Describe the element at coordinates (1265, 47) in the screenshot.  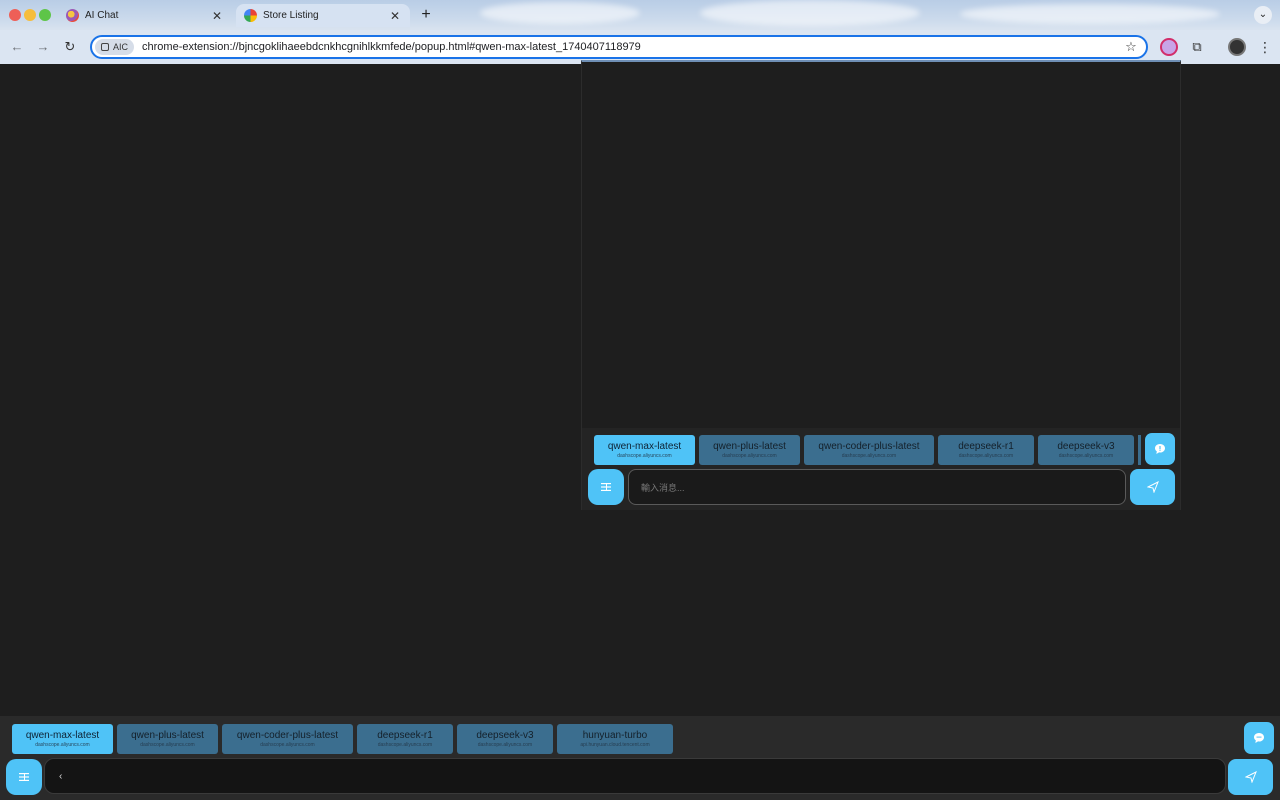
I see `more-menu-icon: ⋮` at that location.